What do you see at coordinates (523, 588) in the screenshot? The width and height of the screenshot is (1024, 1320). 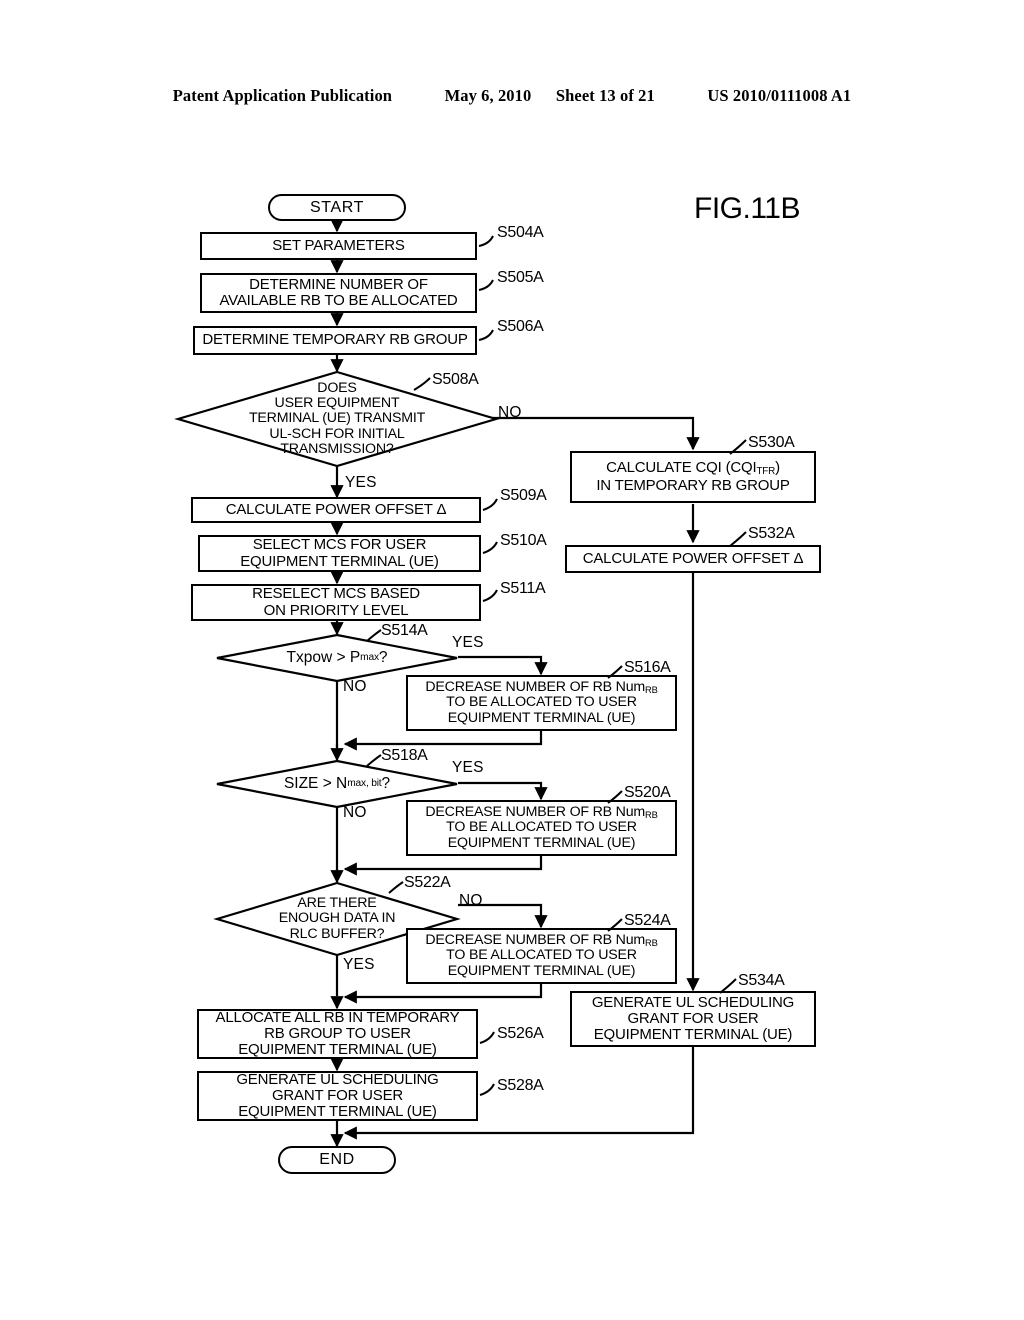 I see `step-tag-s511a: S511A` at bounding box center [523, 588].